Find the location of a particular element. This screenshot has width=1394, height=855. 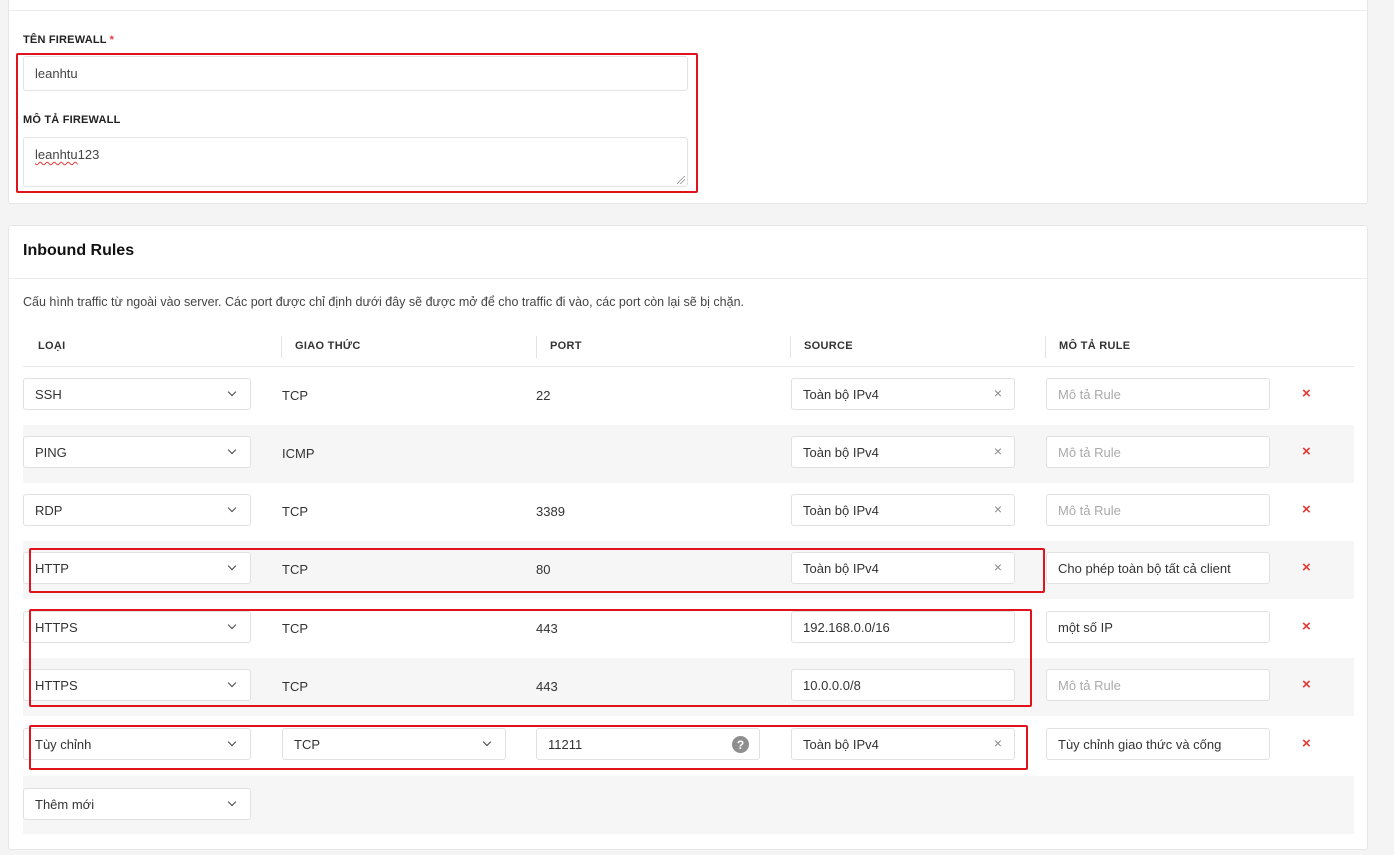

firewall-name-label: TÊN FIREWALL * is located at coordinates (69, 40).